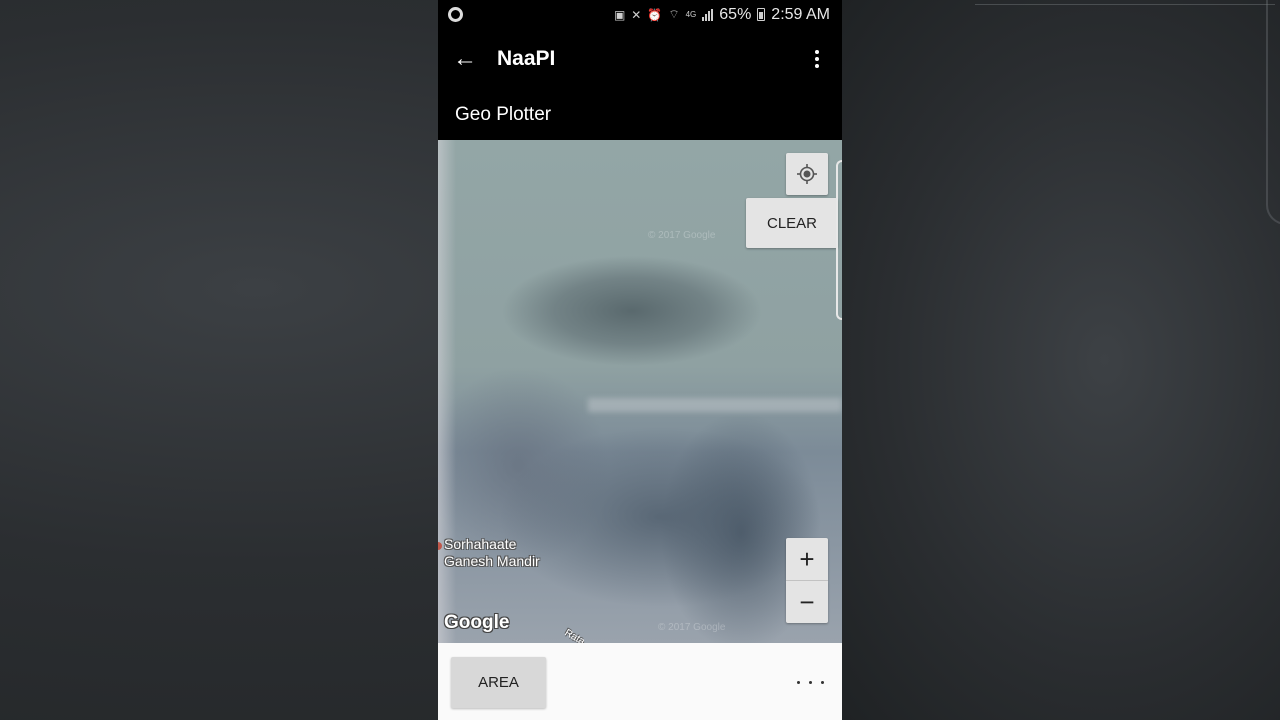 This screenshot has height=720, width=1280. What do you see at coordinates (636, 14) in the screenshot?
I see `mute-vibrate-icon: ✕` at bounding box center [636, 14].